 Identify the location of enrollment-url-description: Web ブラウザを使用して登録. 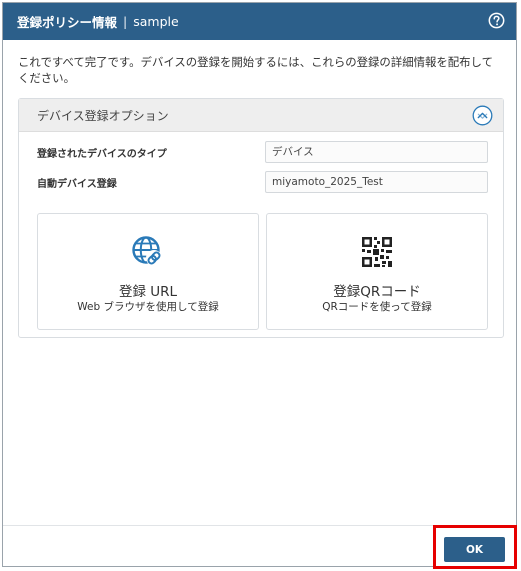
(148, 307).